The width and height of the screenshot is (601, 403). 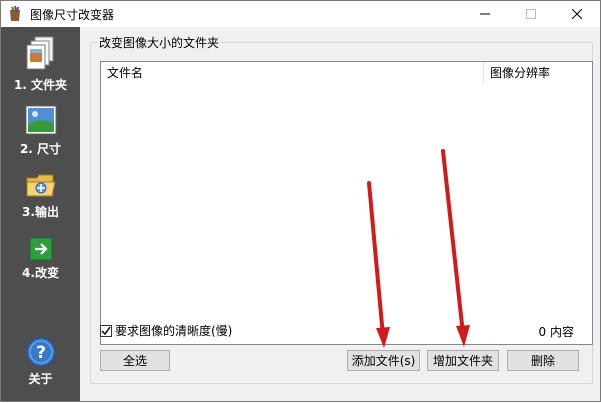 What do you see at coordinates (543, 360) in the screenshot?
I see `delete-button: 删除` at bounding box center [543, 360].